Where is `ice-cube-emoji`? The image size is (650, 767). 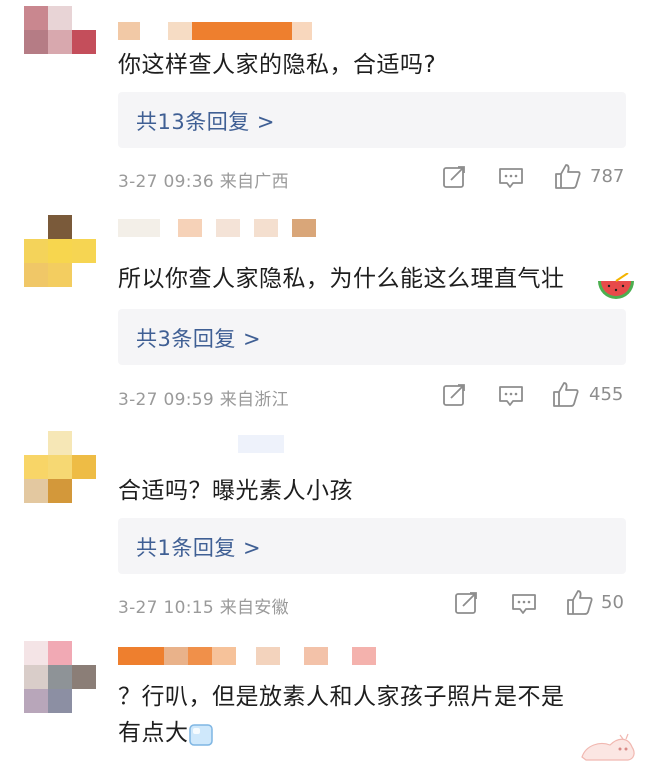 ice-cube-emoji is located at coordinates (201, 737).